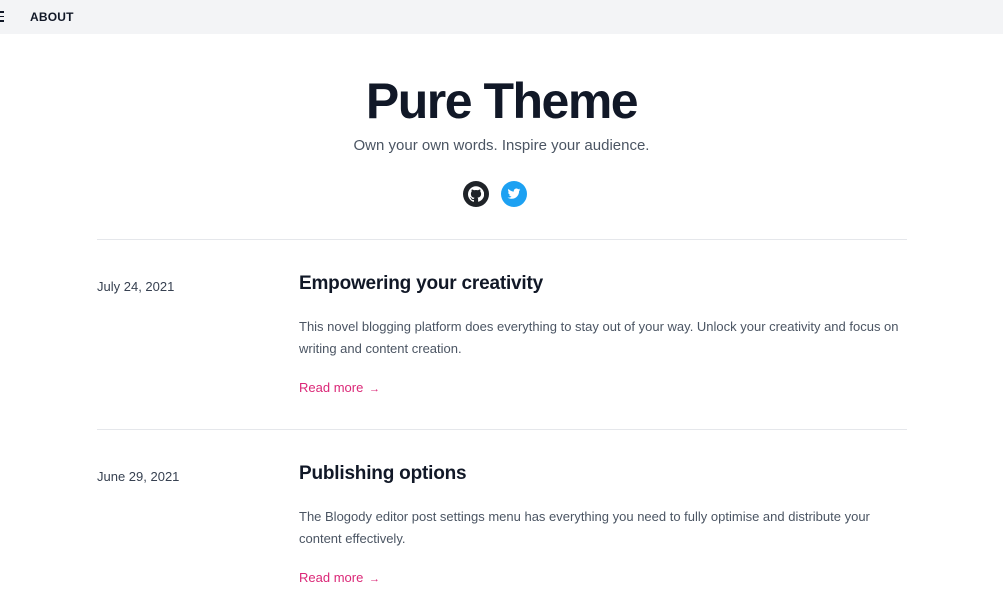 Image resolution: width=1003 pixels, height=600 pixels. I want to click on post-date: July 24, 2021, so click(136, 286).